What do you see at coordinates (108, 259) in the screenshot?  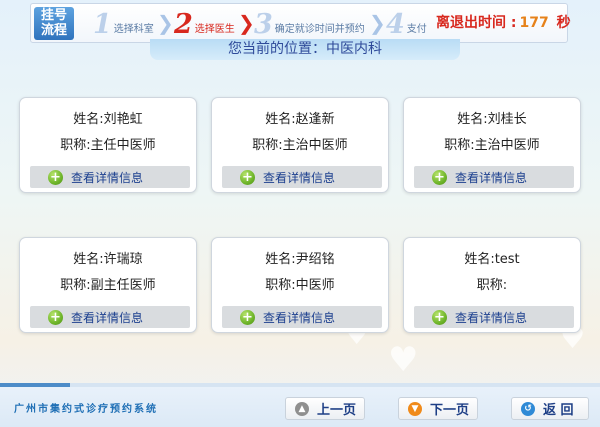 I see `doctor-name: 姓名:许瑞琼` at bounding box center [108, 259].